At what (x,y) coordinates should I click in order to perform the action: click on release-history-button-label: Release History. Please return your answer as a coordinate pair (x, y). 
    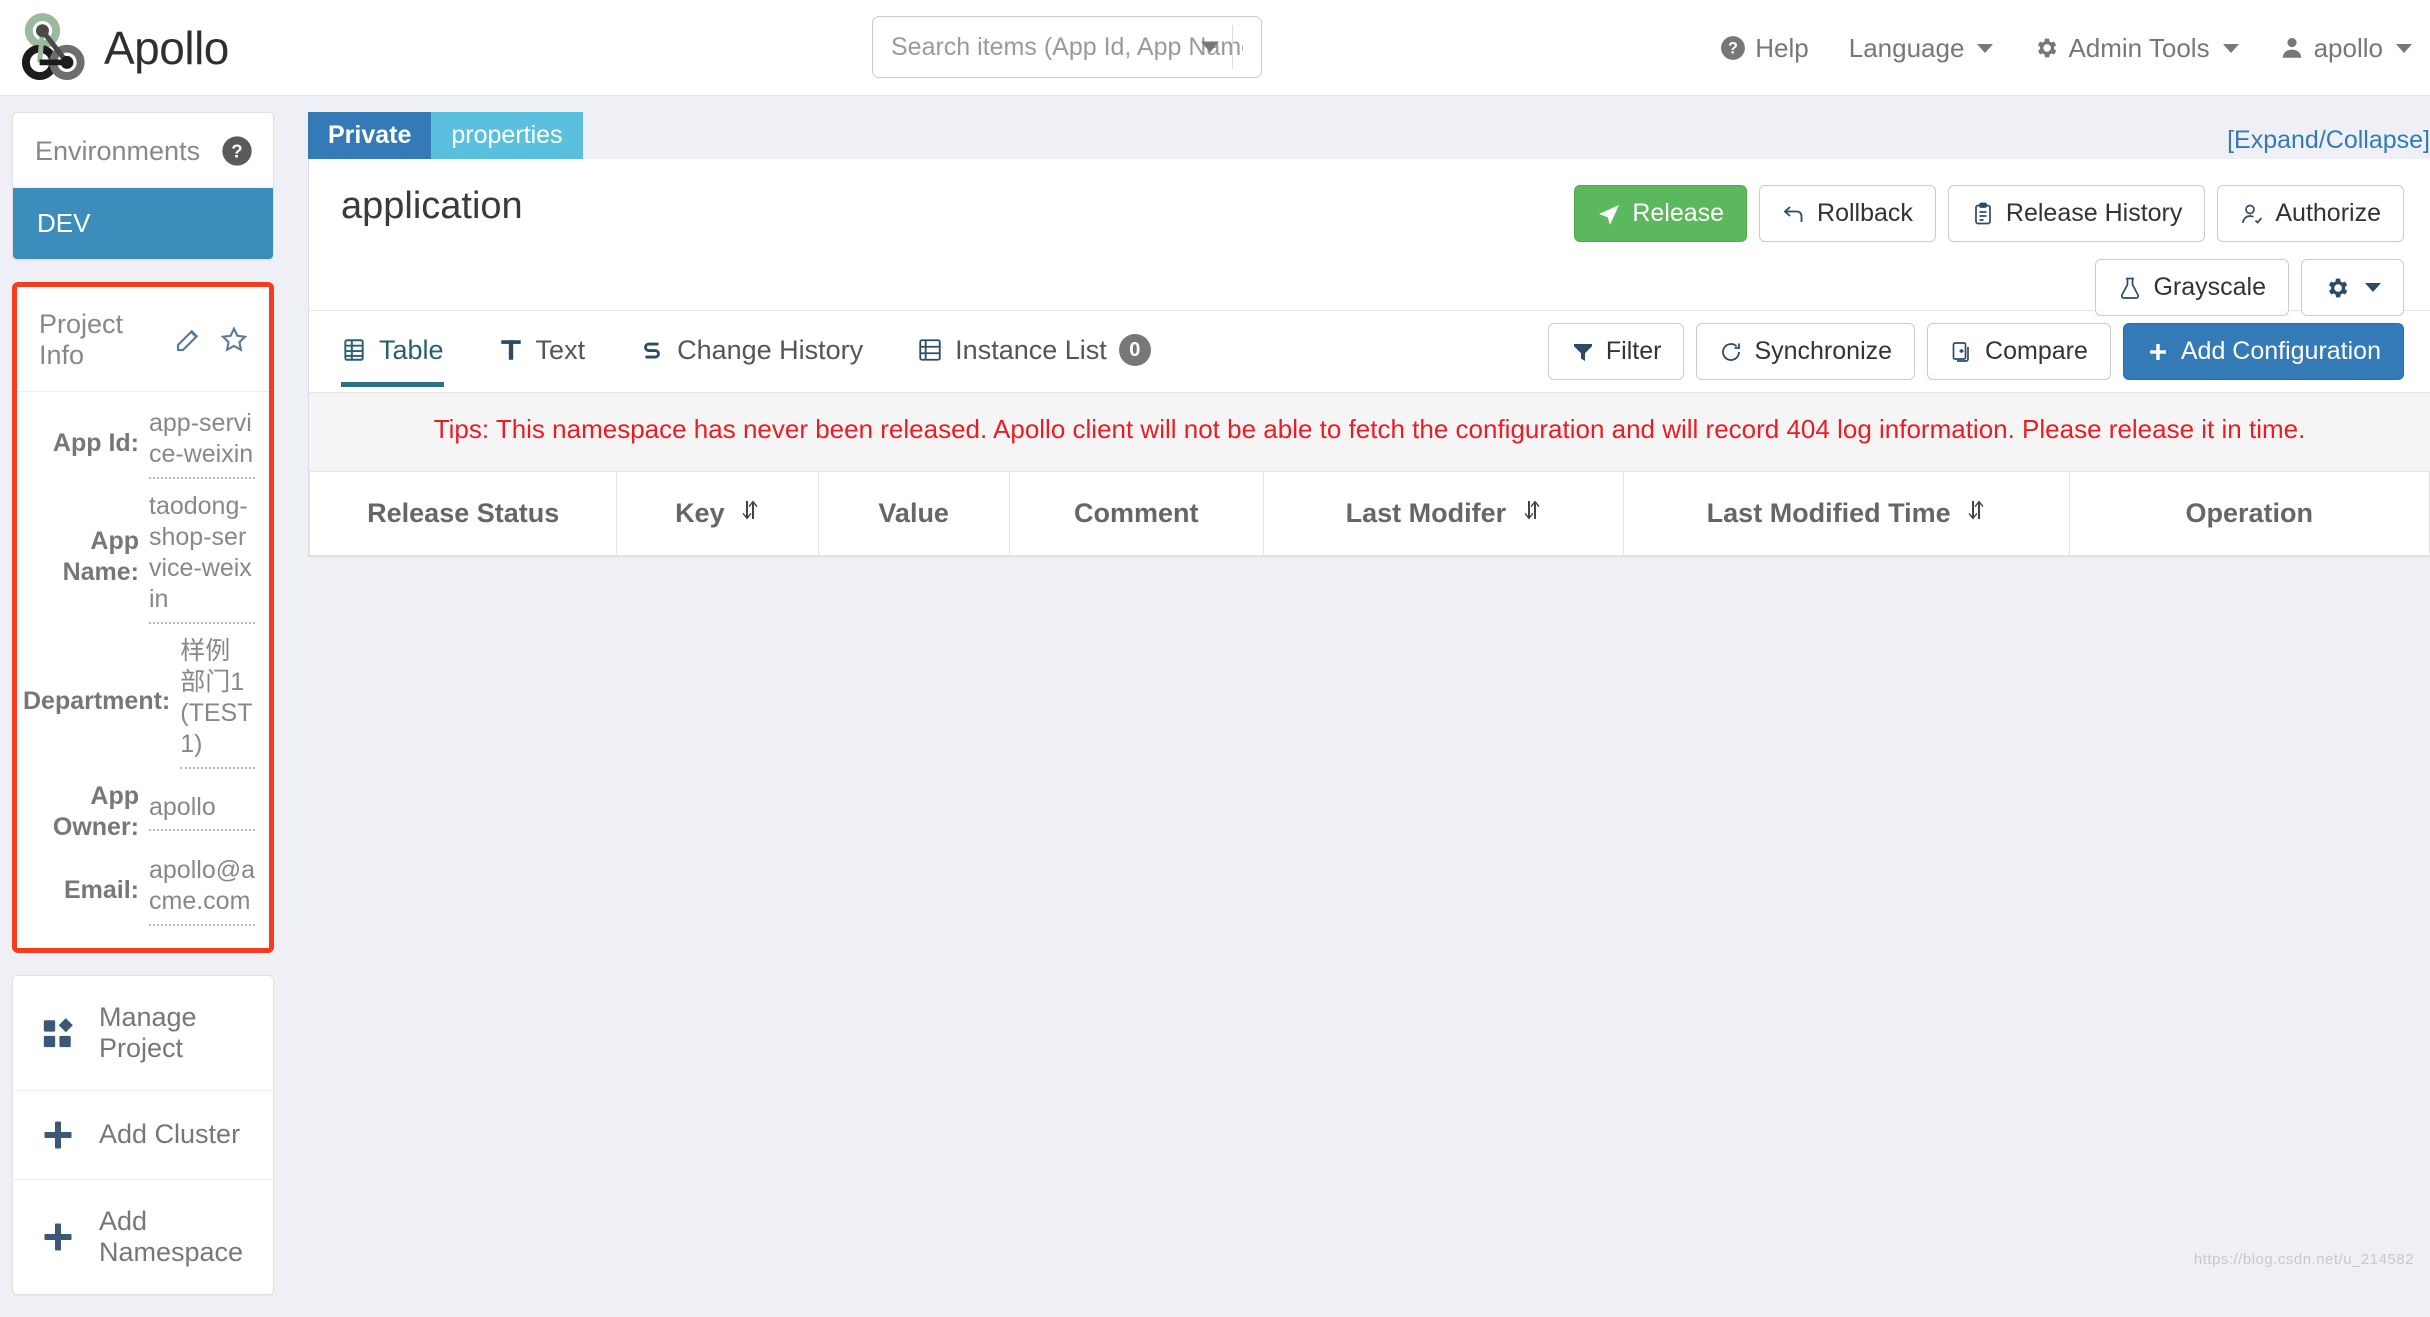
    Looking at the image, I should click on (2094, 213).